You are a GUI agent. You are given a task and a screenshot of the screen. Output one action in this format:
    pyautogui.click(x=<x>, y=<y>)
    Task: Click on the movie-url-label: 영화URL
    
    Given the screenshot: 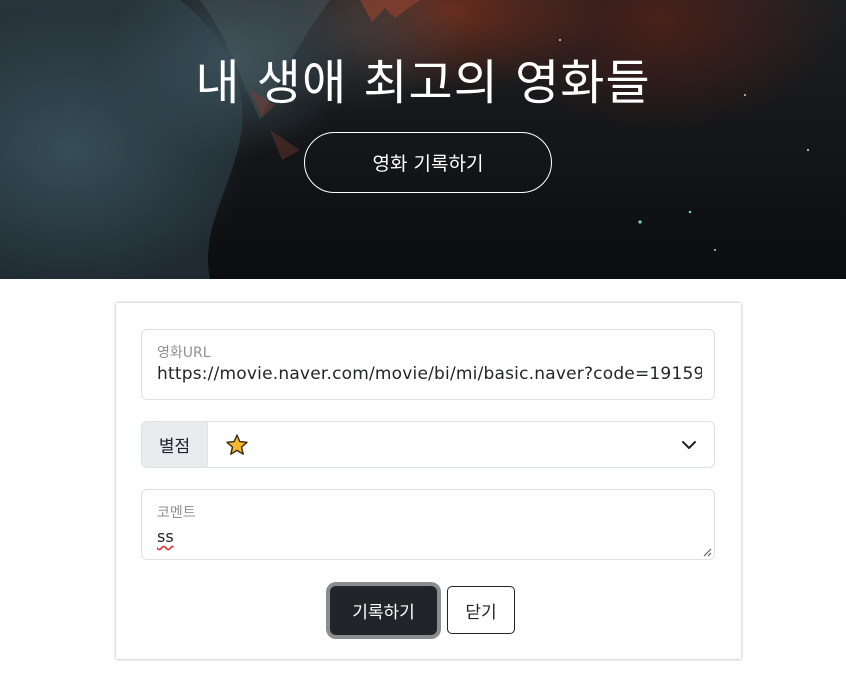 What is the action you would take?
    pyautogui.click(x=184, y=353)
    